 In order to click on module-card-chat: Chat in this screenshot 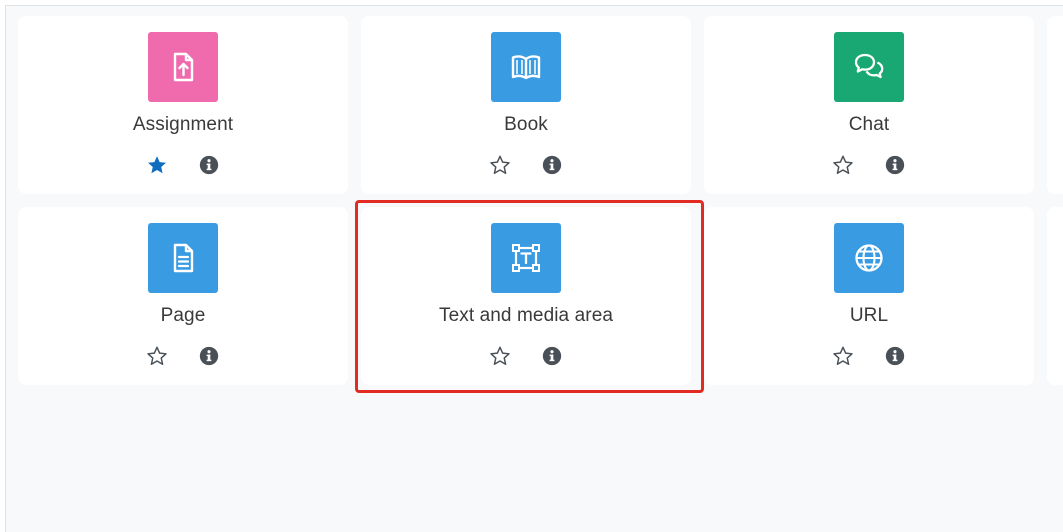, I will do `click(869, 105)`.